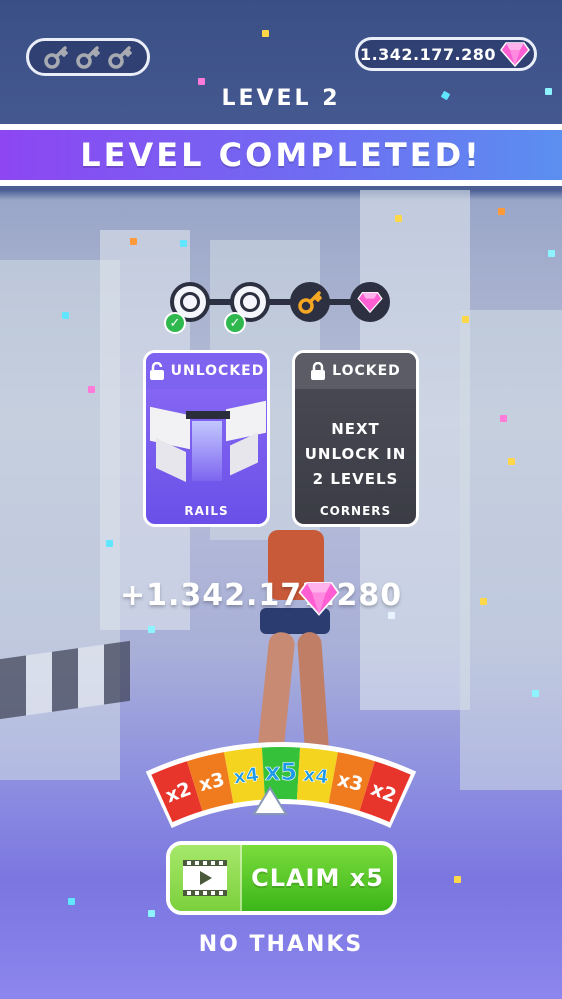  I want to click on background-building, so click(511, 550).